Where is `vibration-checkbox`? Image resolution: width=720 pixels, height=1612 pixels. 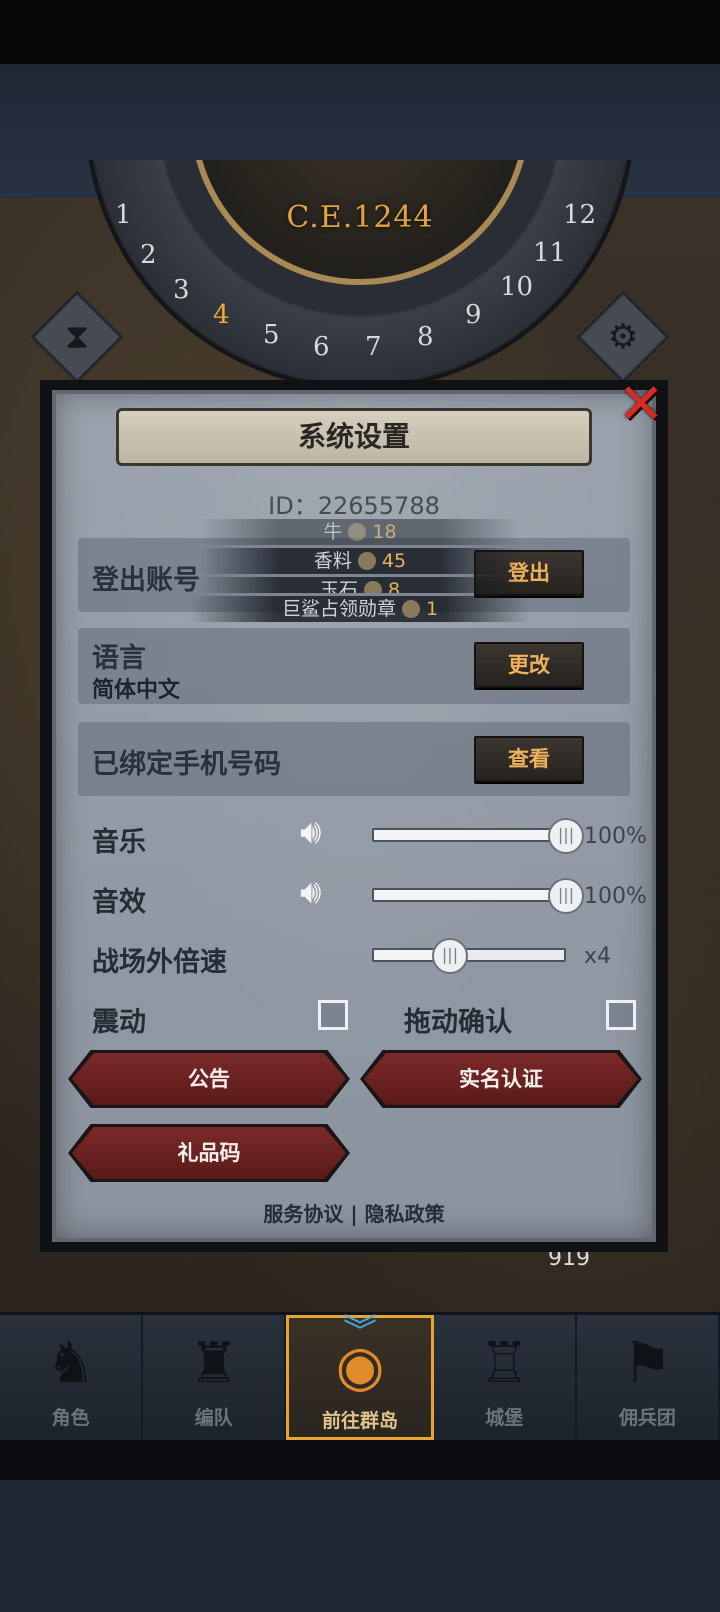
vibration-checkbox is located at coordinates (333, 1015).